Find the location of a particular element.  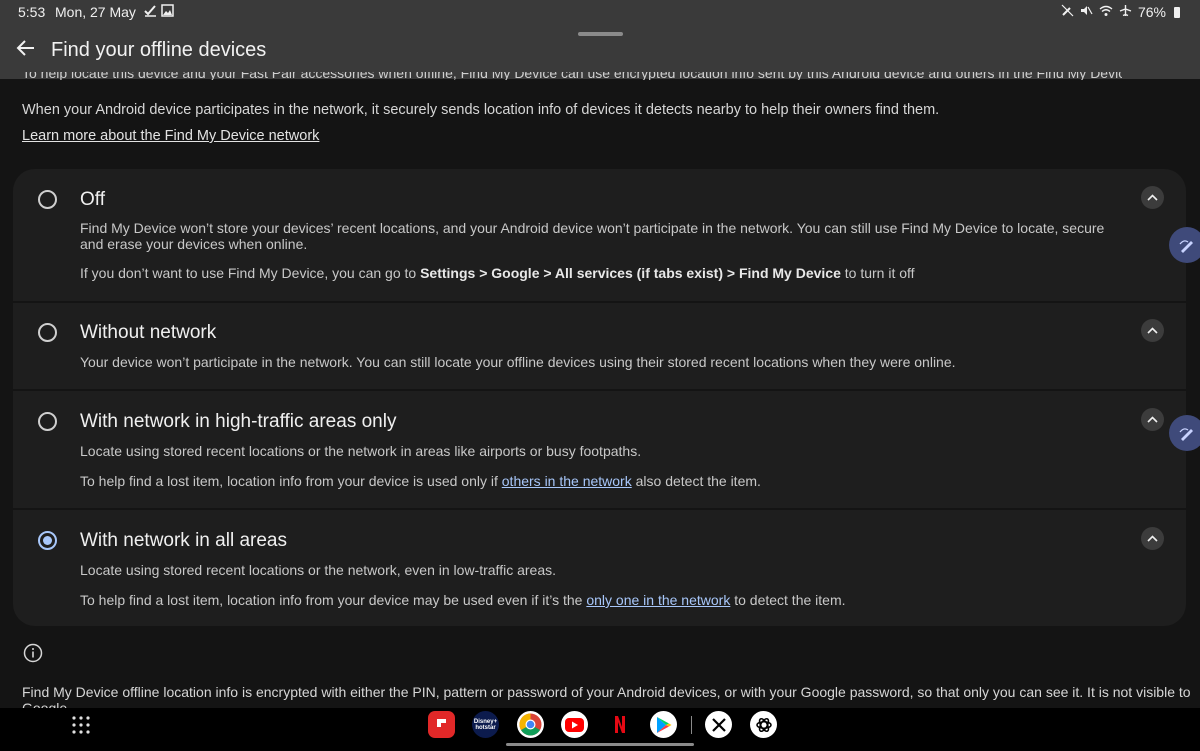

collapse-high-traffic-chevron-up-icon is located at coordinates (1152, 419).